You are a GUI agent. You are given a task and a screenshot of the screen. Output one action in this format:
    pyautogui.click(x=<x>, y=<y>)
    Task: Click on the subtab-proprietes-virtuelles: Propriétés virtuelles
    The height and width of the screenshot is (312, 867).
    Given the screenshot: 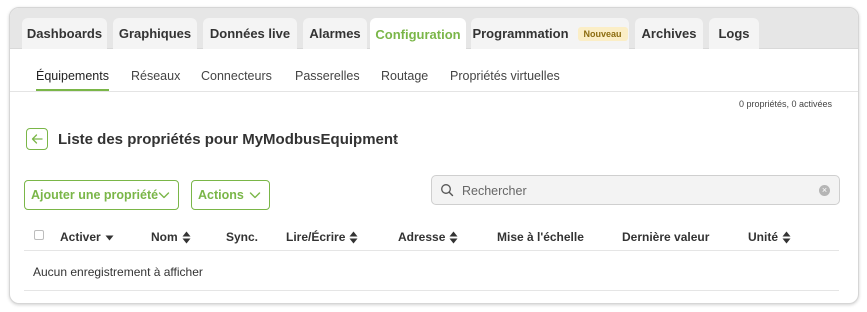 What is the action you would take?
    pyautogui.click(x=505, y=76)
    